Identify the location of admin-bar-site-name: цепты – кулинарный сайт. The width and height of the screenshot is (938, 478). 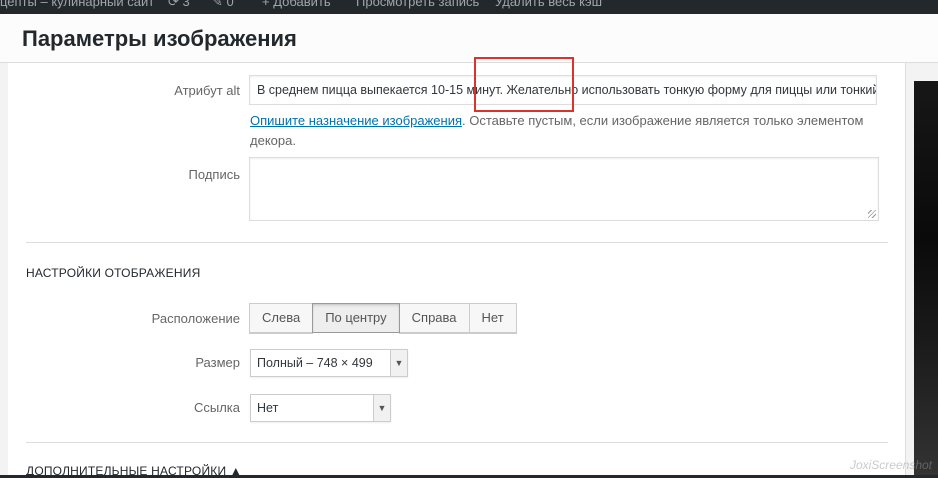
(77, 4).